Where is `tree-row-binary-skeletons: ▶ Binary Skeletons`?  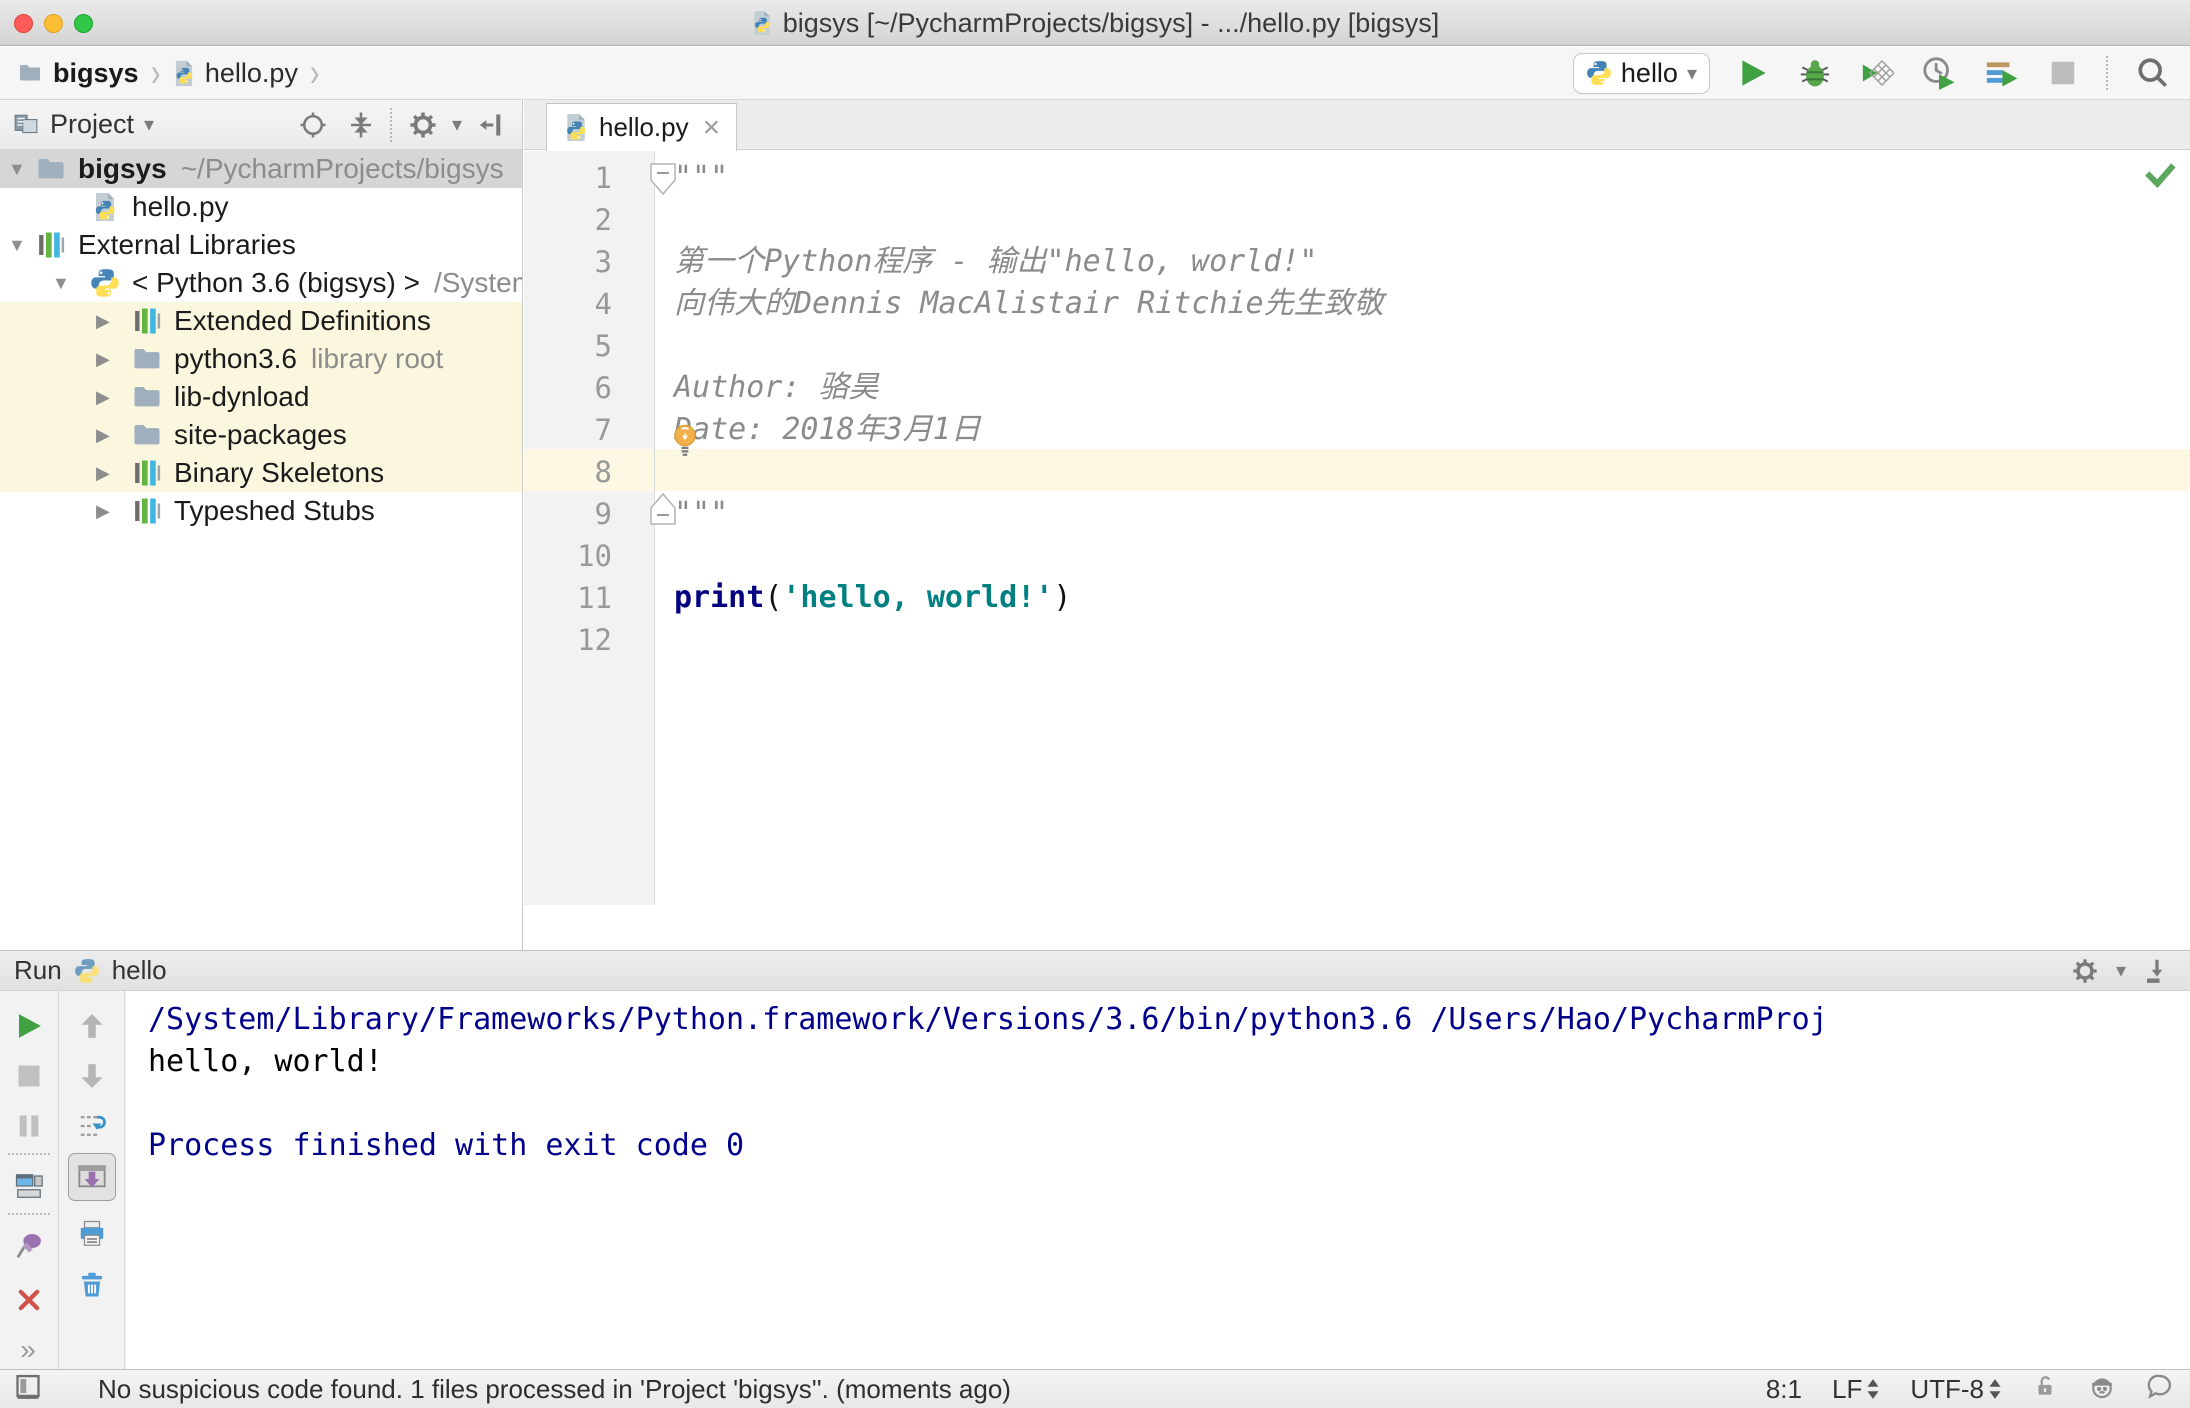
tree-row-binary-skeletons: ▶ Binary Skeletons is located at coordinates (261, 473).